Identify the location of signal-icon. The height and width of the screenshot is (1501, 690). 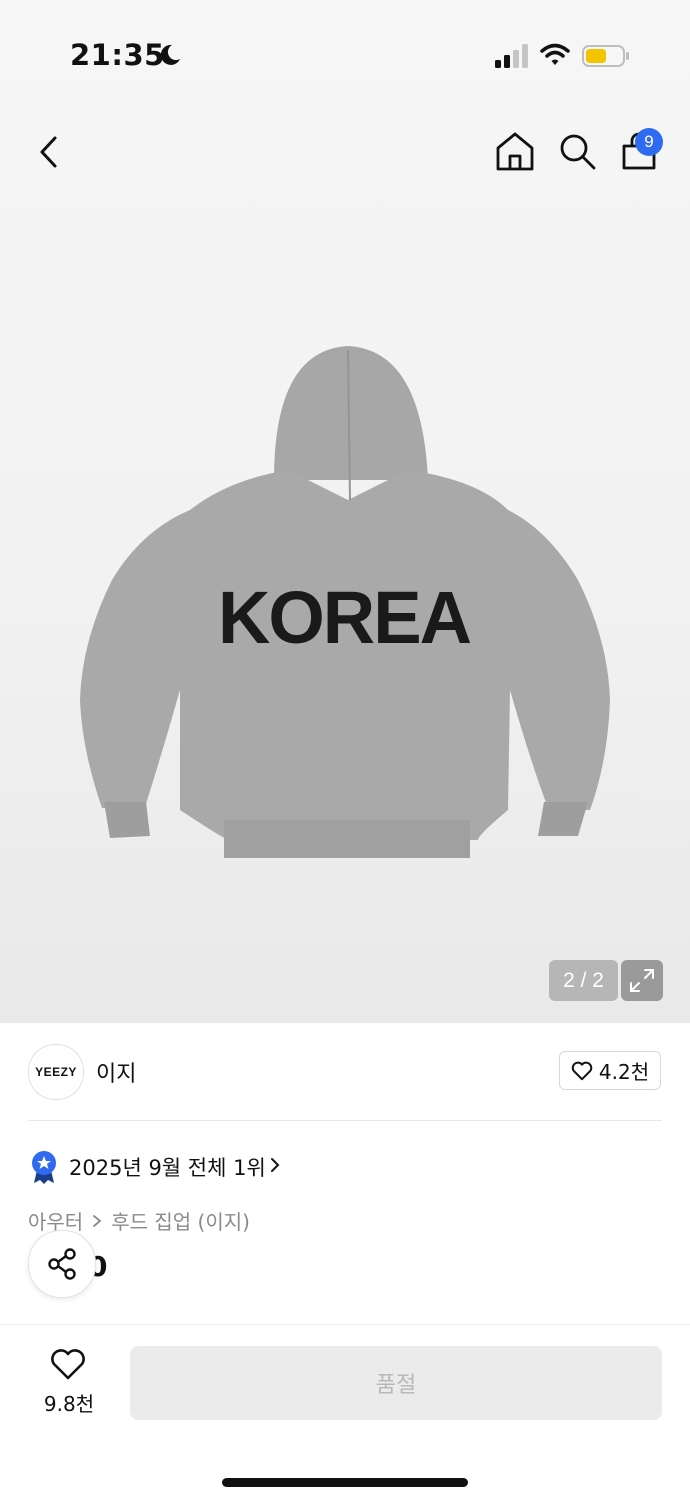
(511, 56).